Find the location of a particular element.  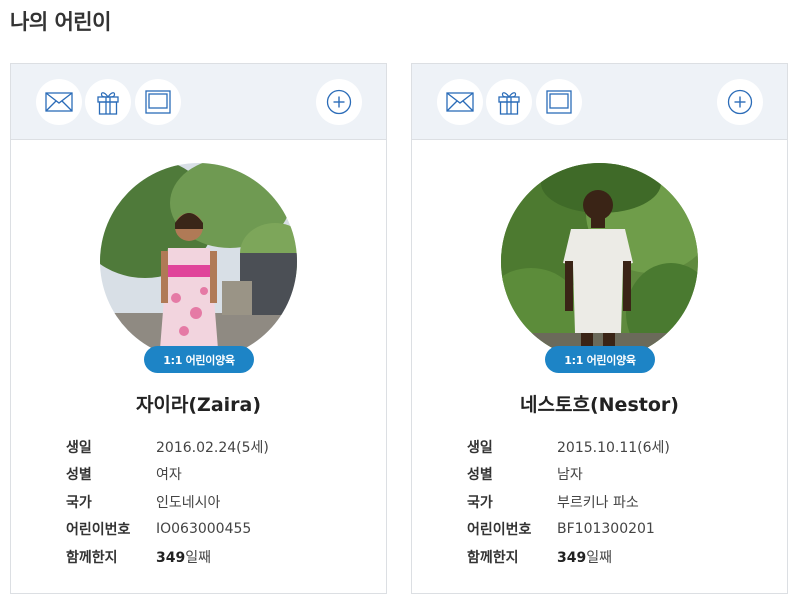

birth-value: 2015.10.11(6세) is located at coordinates (613, 447).